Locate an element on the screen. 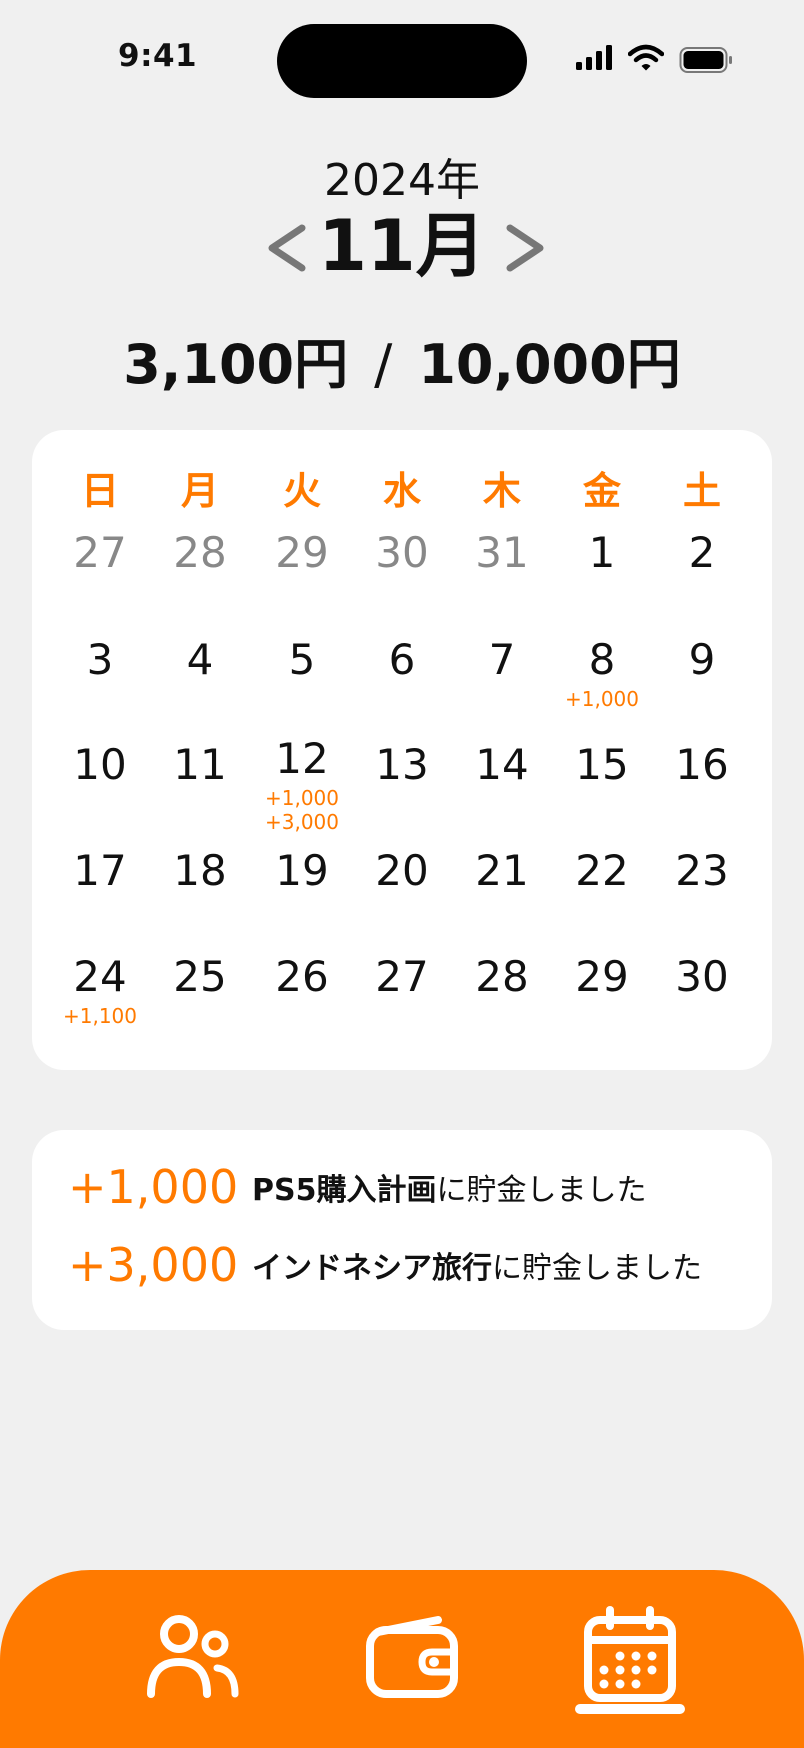  month-selector: 11月 is located at coordinates (402, 246).